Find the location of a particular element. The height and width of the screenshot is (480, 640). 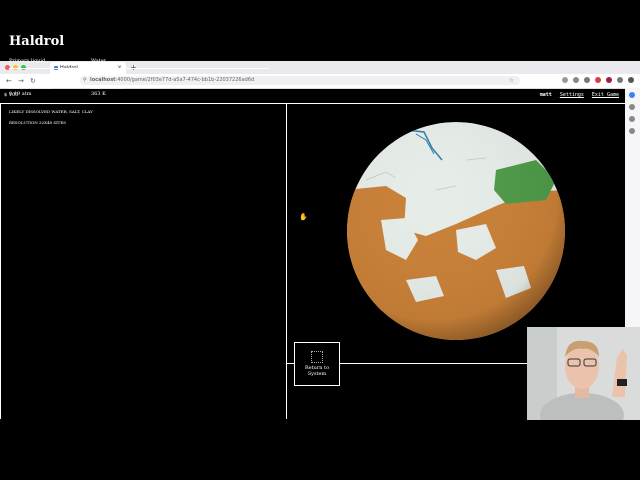

assistant-icon is located at coordinates (632, 95).